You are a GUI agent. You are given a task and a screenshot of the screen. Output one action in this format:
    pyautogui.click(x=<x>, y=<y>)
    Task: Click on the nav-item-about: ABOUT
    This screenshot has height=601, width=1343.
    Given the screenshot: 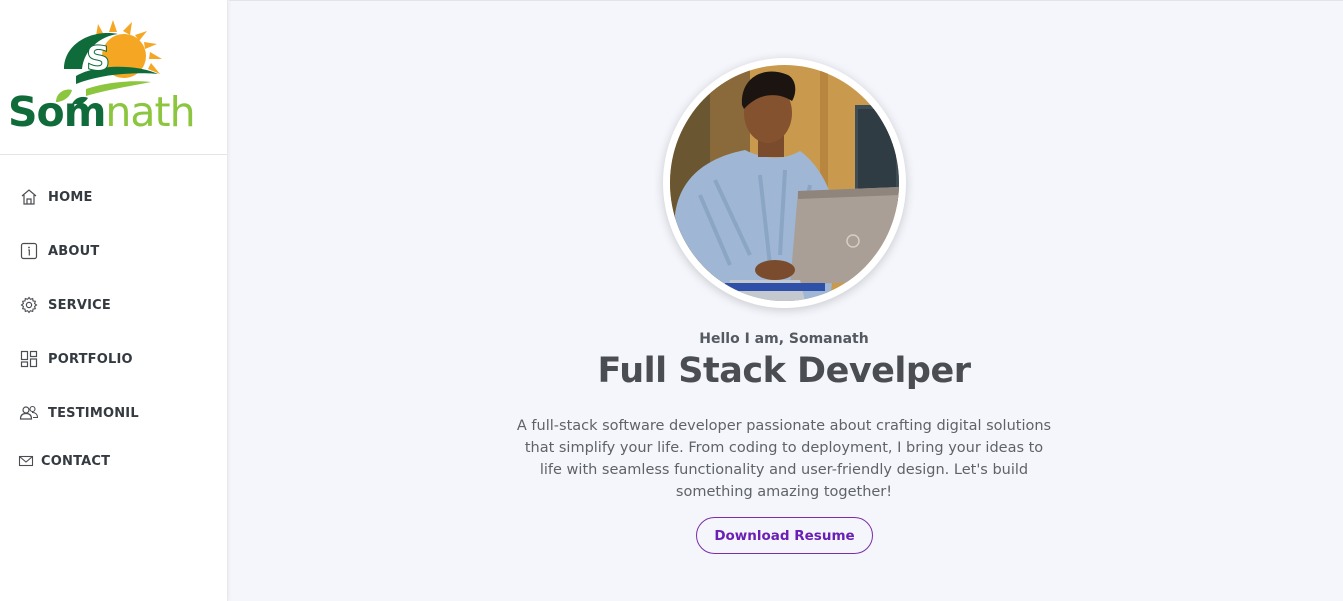 What is the action you would take?
    pyautogui.click(x=59, y=251)
    